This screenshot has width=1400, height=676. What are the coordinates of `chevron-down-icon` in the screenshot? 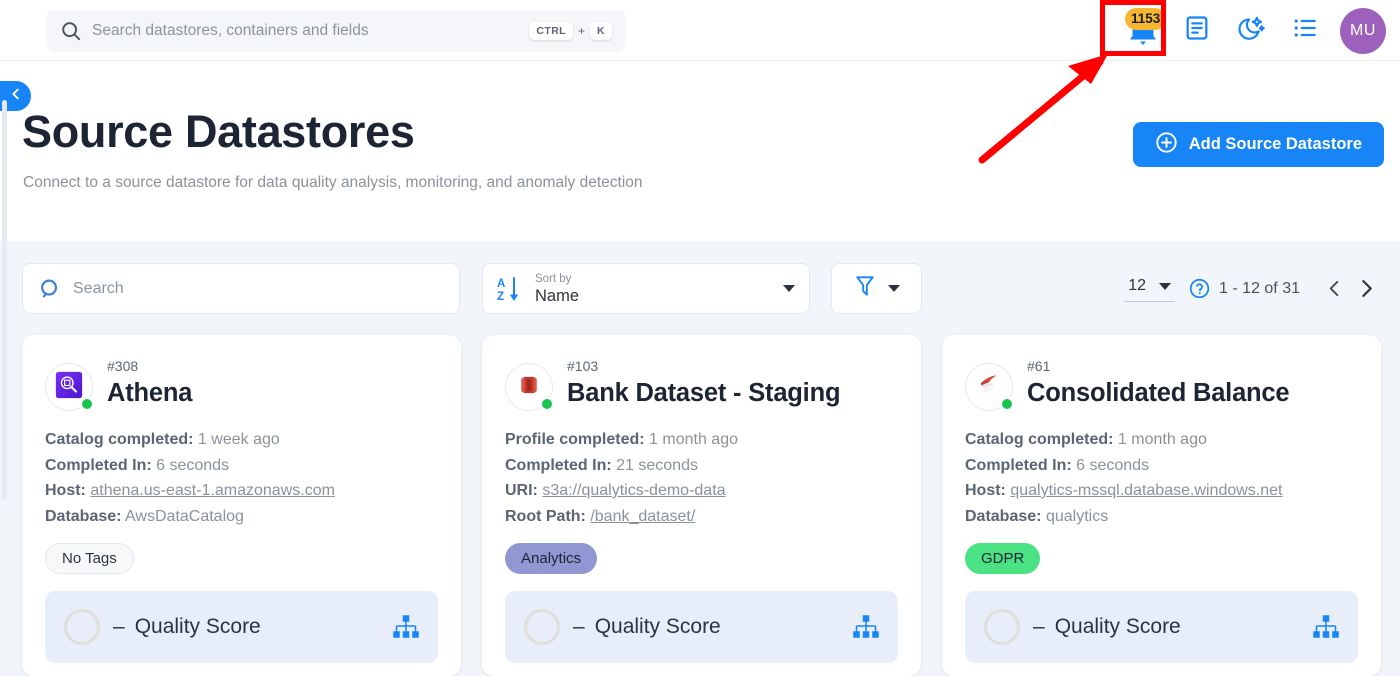 It's located at (893, 288).